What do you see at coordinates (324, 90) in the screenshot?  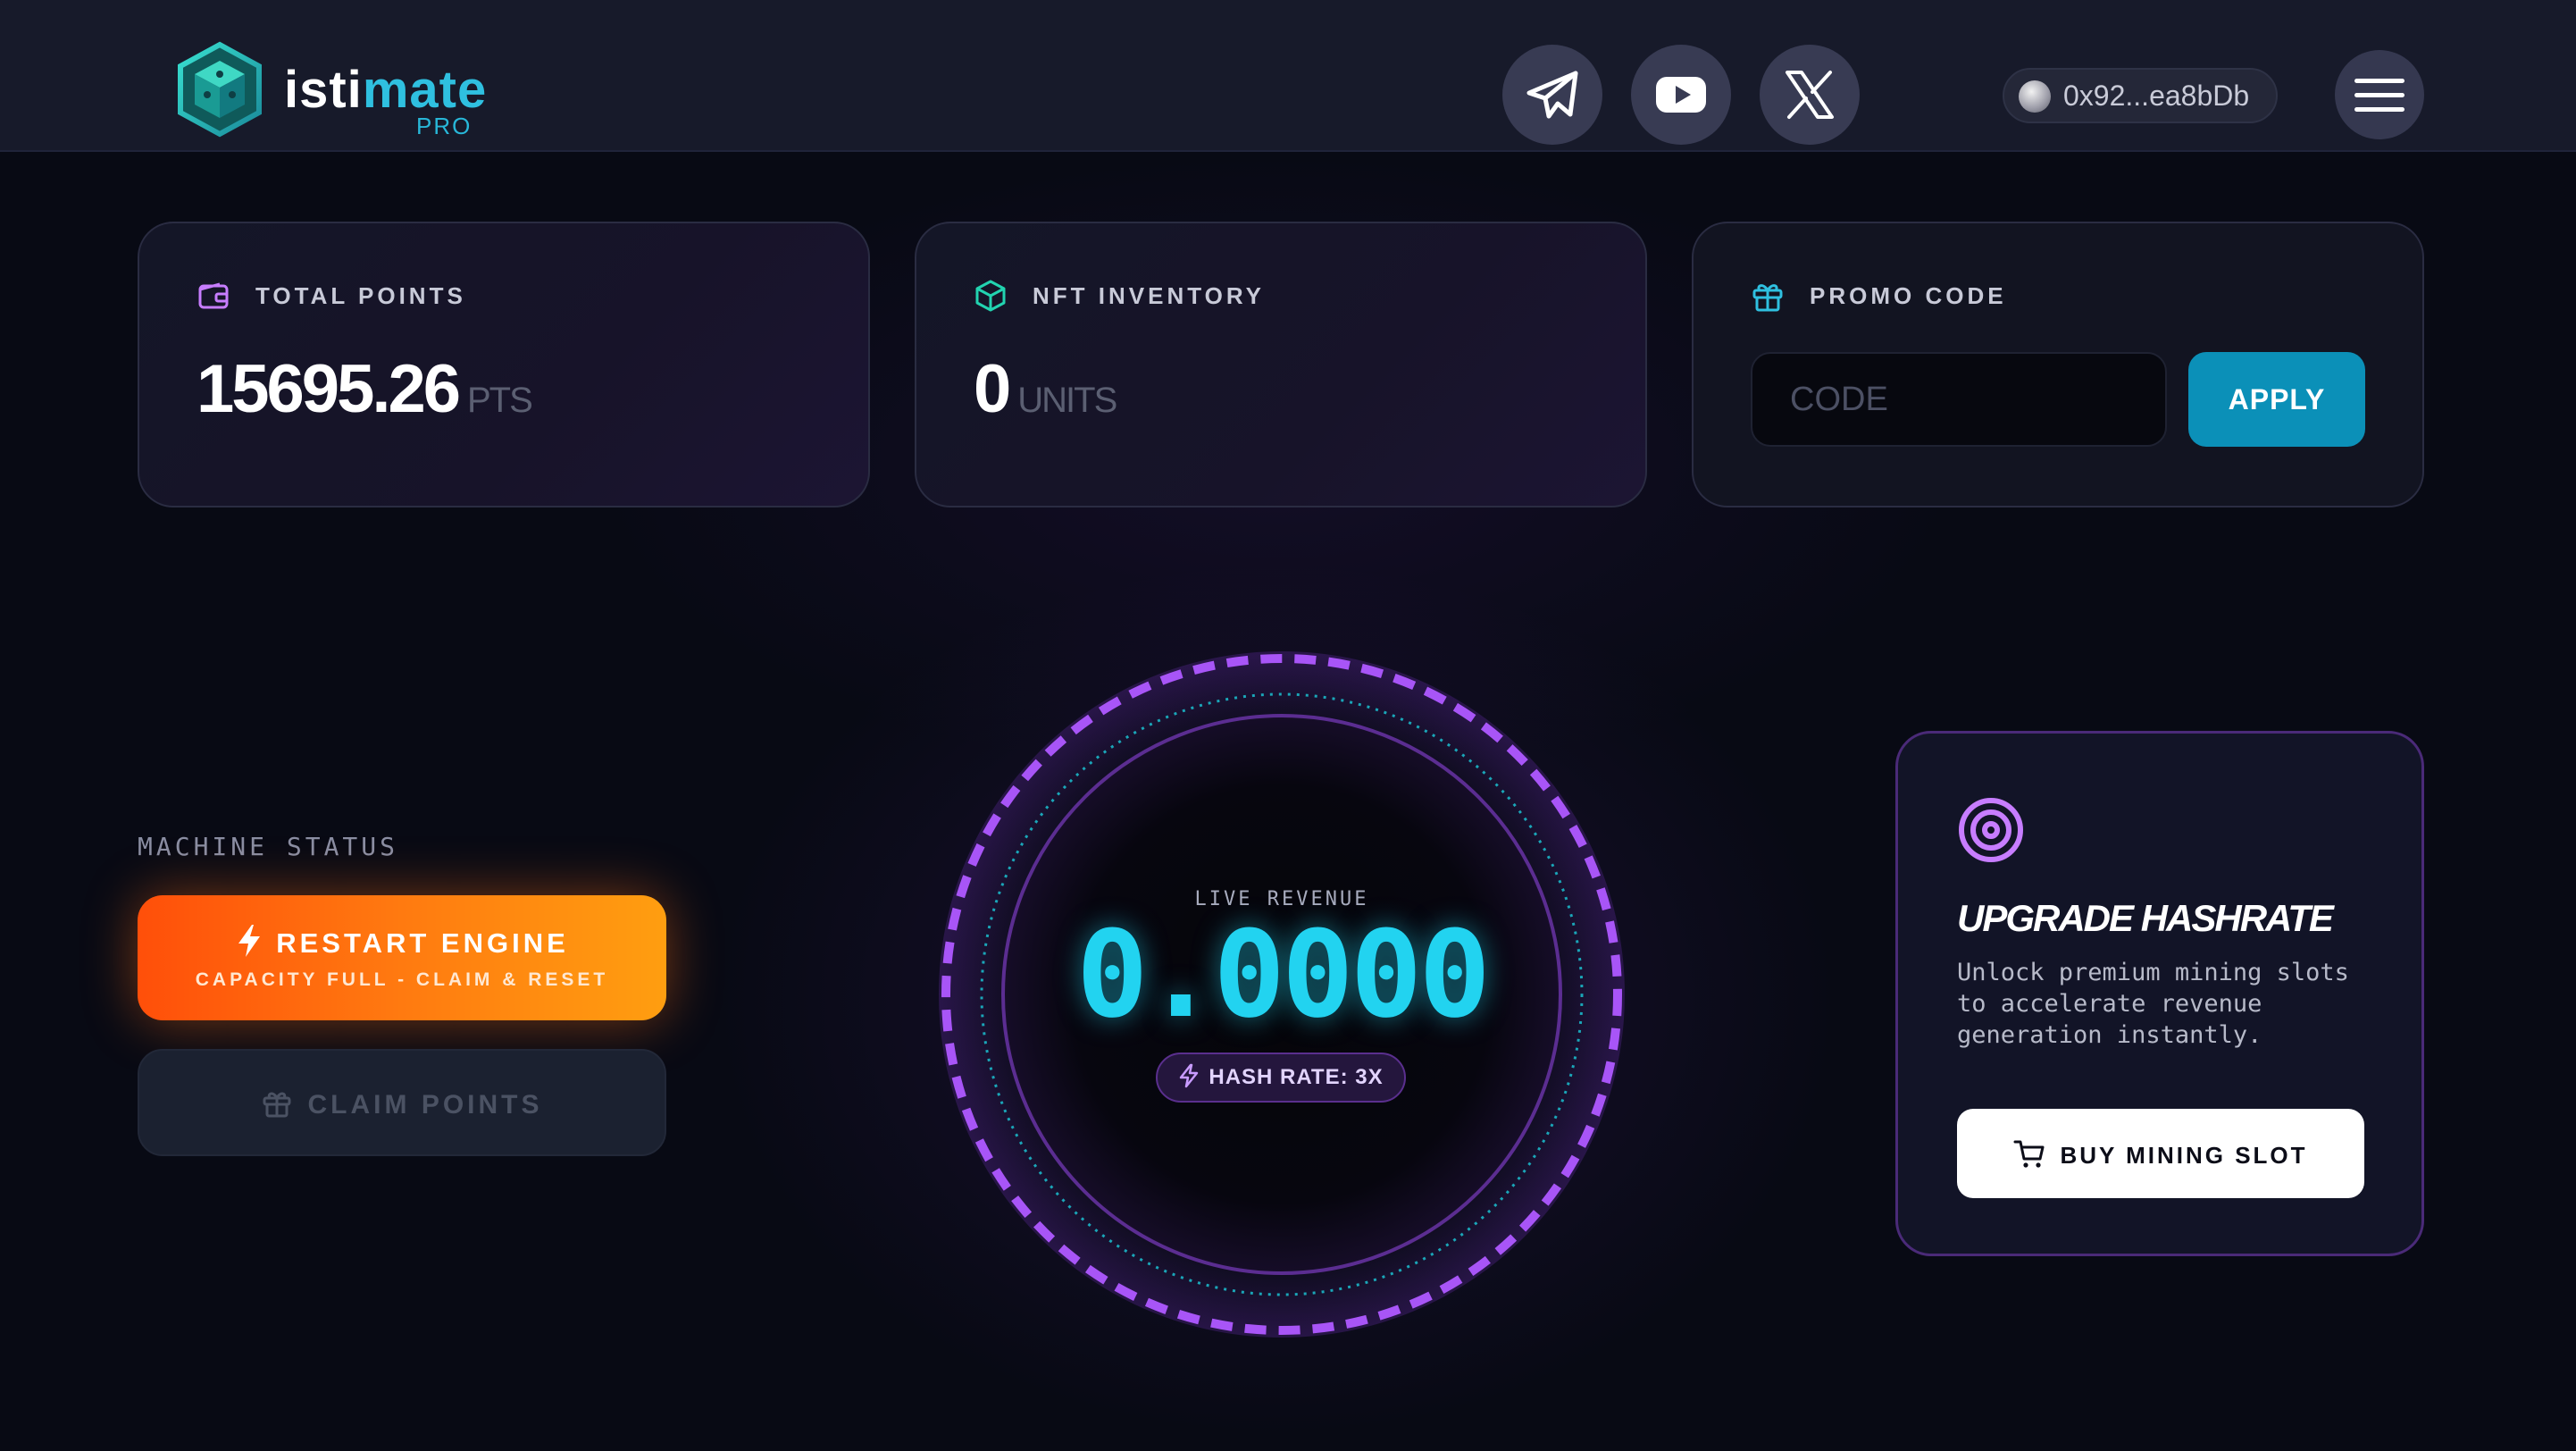 I see `logo-word-start: isti` at bounding box center [324, 90].